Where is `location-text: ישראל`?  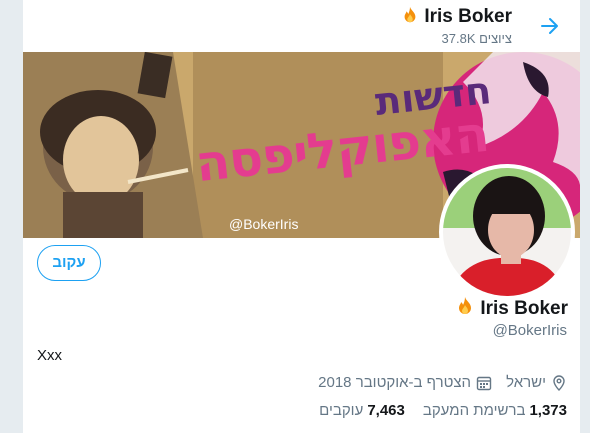 location-text: ישראל is located at coordinates (526, 382).